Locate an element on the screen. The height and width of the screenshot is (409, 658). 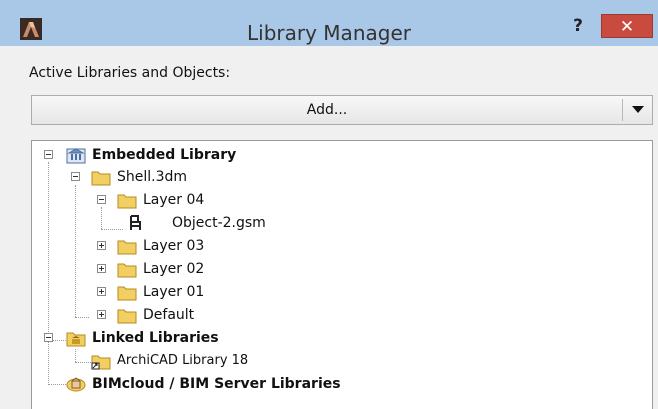
tree-item-label: Layer 04 is located at coordinates (174, 200).